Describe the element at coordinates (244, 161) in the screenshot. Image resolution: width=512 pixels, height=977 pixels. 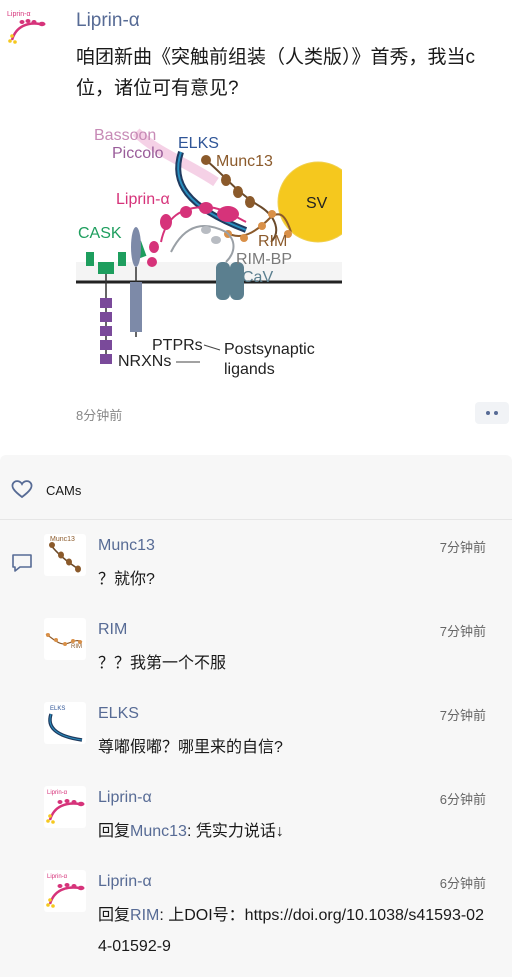
I see `label-munc13: Munc13` at that location.